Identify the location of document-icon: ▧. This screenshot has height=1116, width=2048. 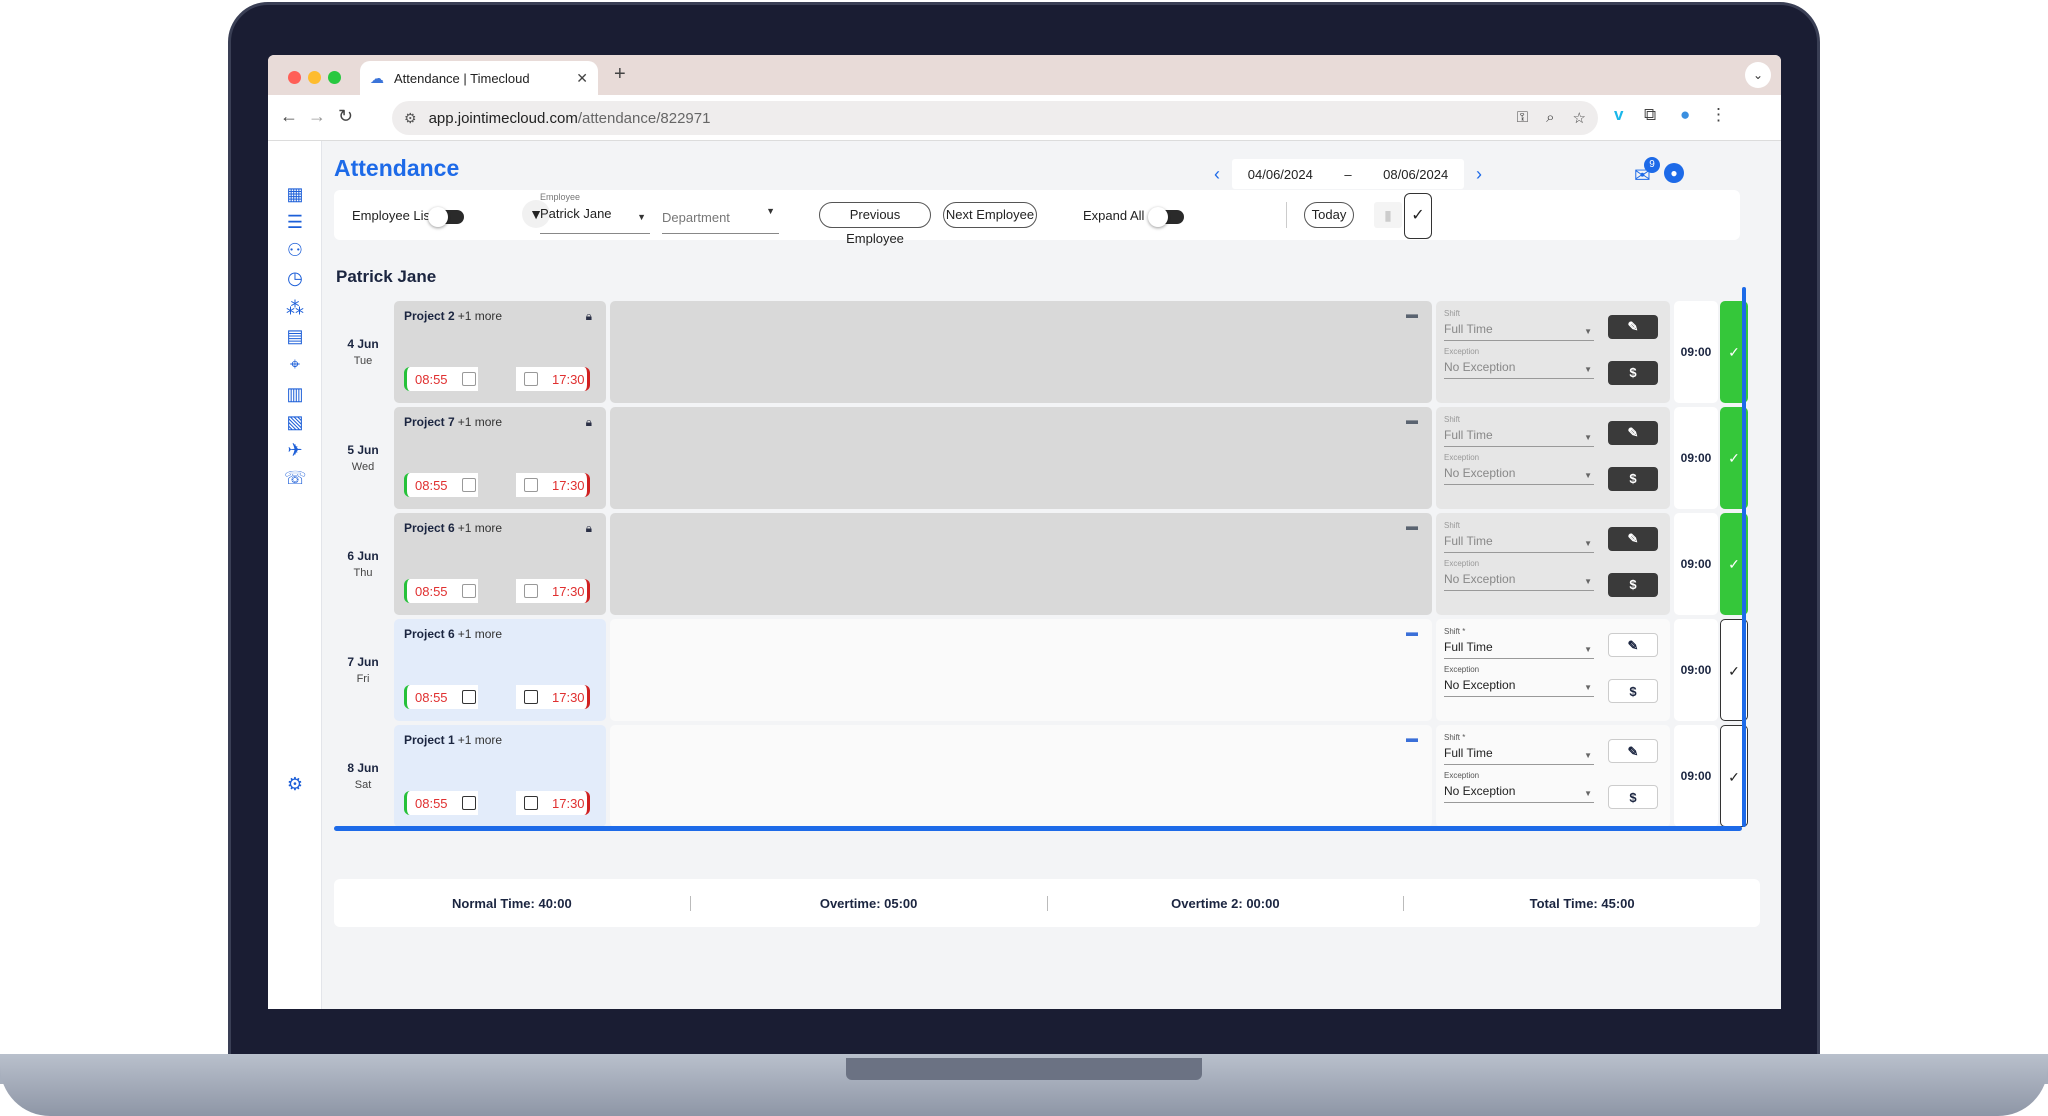
(295, 422).